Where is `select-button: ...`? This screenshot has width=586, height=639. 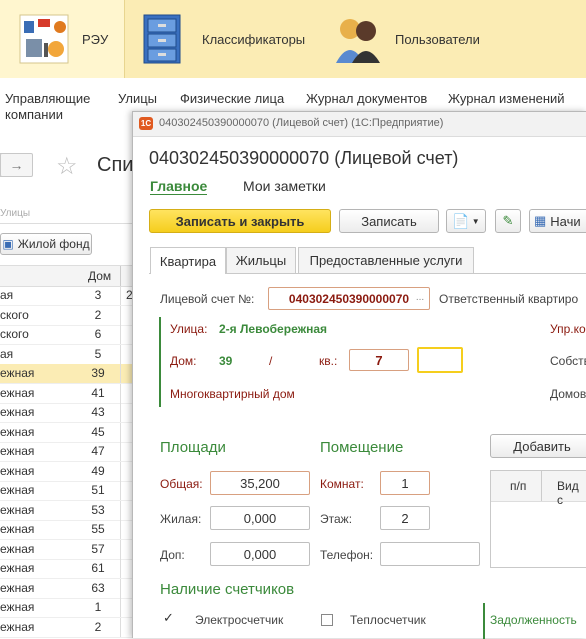
select-button: ... is located at coordinates (420, 297).